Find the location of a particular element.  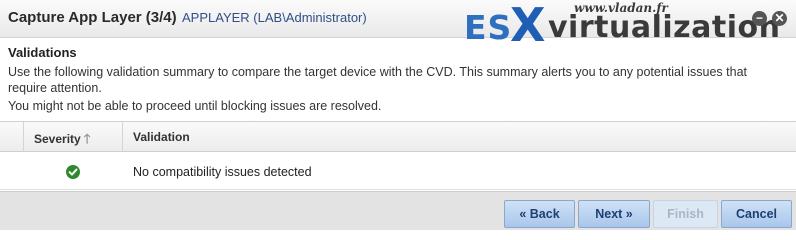

severity-header-label: Severity is located at coordinates (57, 139).